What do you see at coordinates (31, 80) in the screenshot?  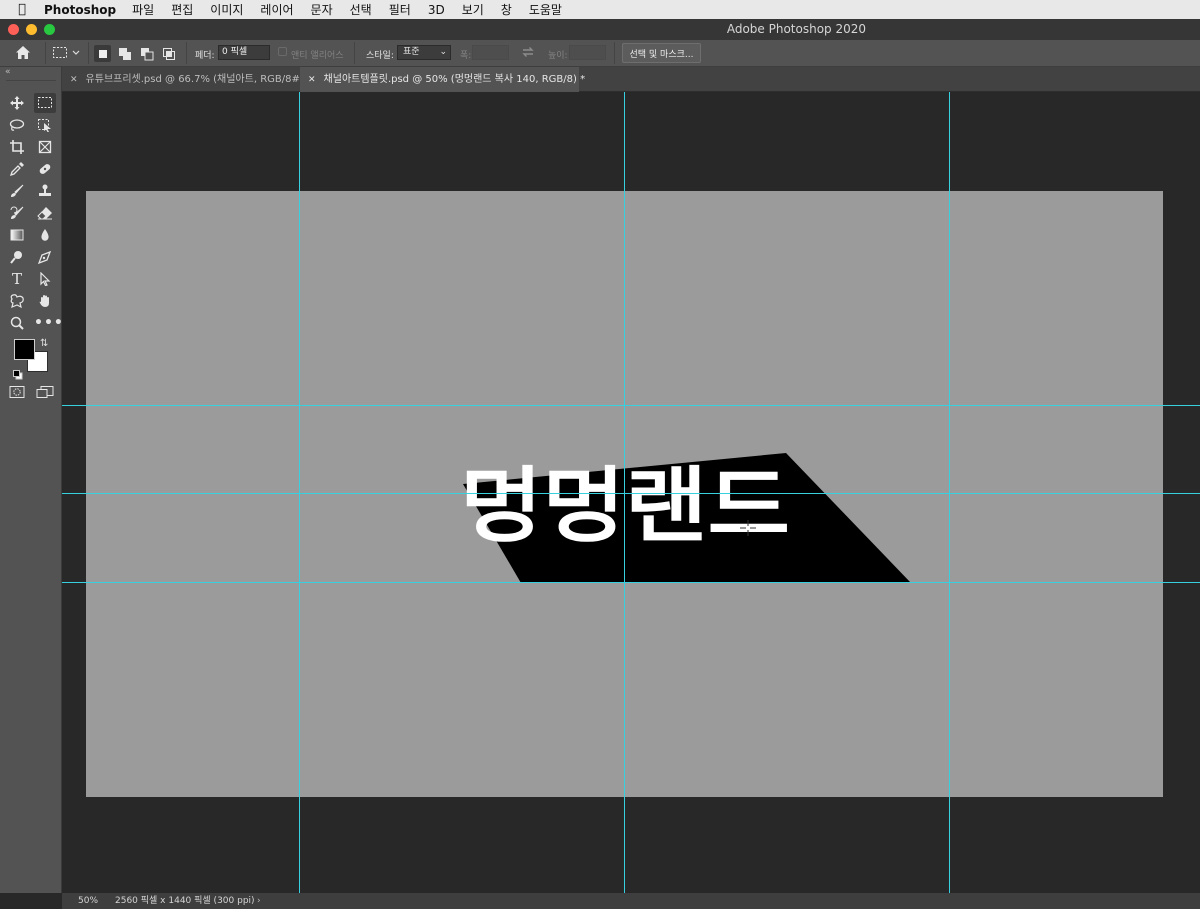 I see `toolbar-divider` at bounding box center [31, 80].